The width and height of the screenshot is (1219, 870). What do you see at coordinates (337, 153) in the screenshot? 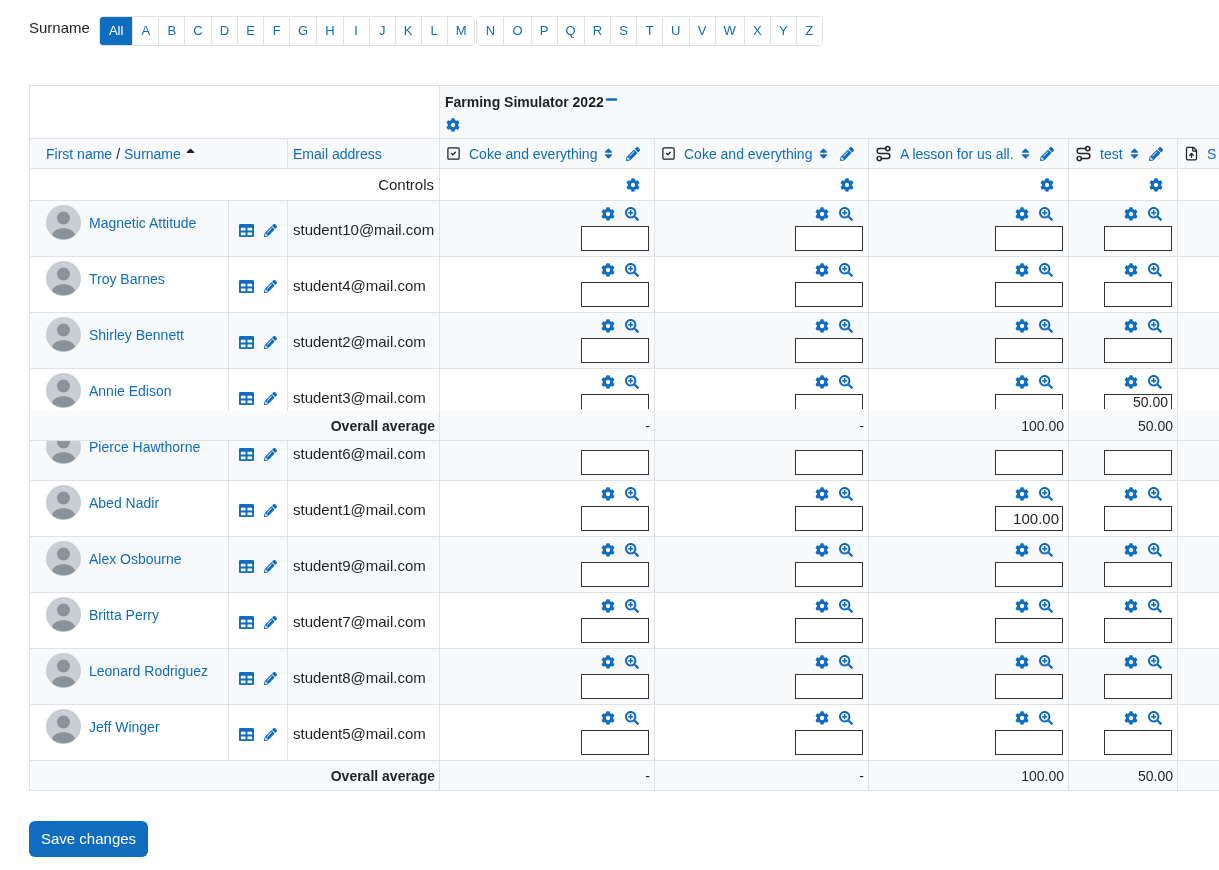
I see `email-sort-link: Email address` at bounding box center [337, 153].